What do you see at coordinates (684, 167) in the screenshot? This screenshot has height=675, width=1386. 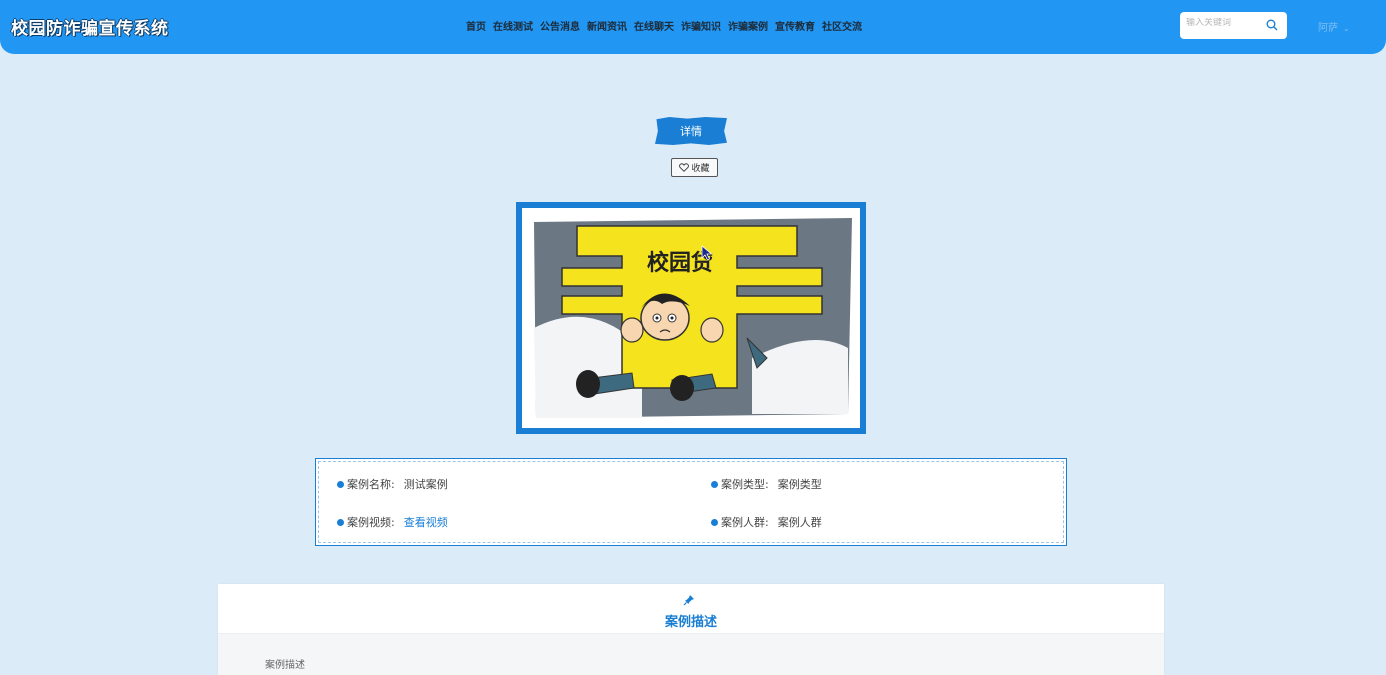 I see `heart-icon` at bounding box center [684, 167].